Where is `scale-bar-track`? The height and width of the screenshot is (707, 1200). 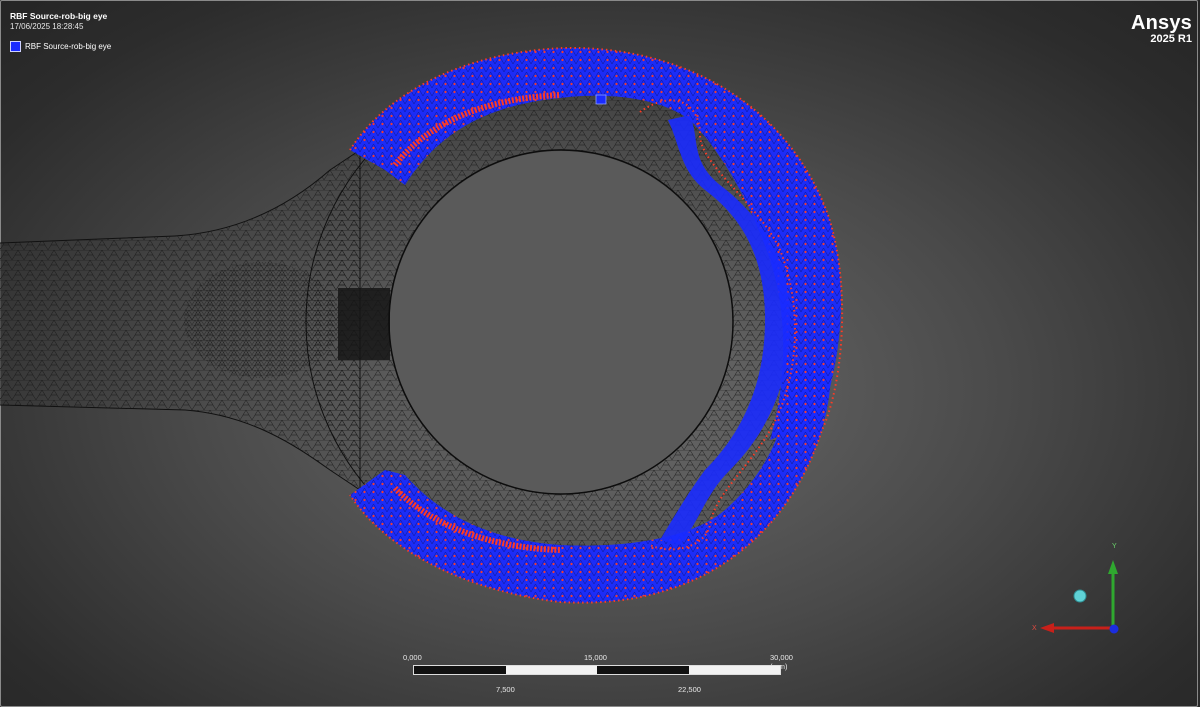 scale-bar-track is located at coordinates (597, 670).